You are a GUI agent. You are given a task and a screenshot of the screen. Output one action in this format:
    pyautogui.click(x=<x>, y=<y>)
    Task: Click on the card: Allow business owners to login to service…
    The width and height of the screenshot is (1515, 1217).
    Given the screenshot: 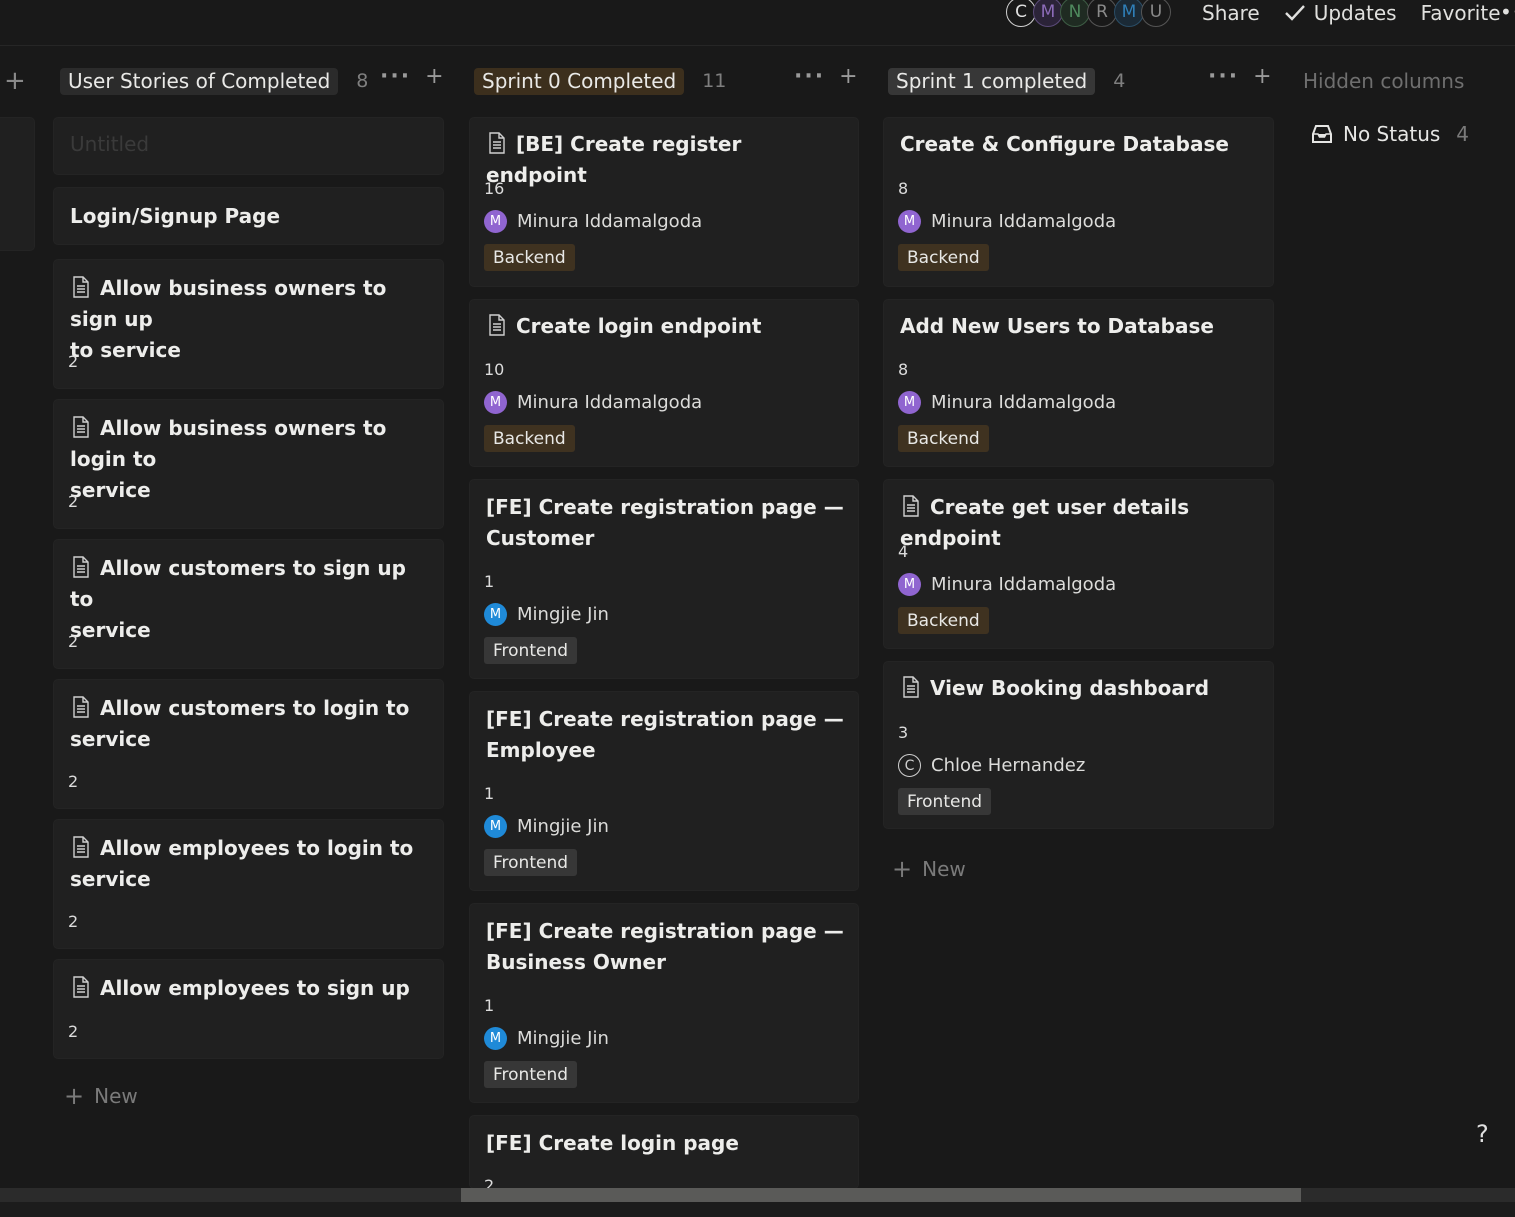 What is the action you would take?
    pyautogui.click(x=248, y=464)
    